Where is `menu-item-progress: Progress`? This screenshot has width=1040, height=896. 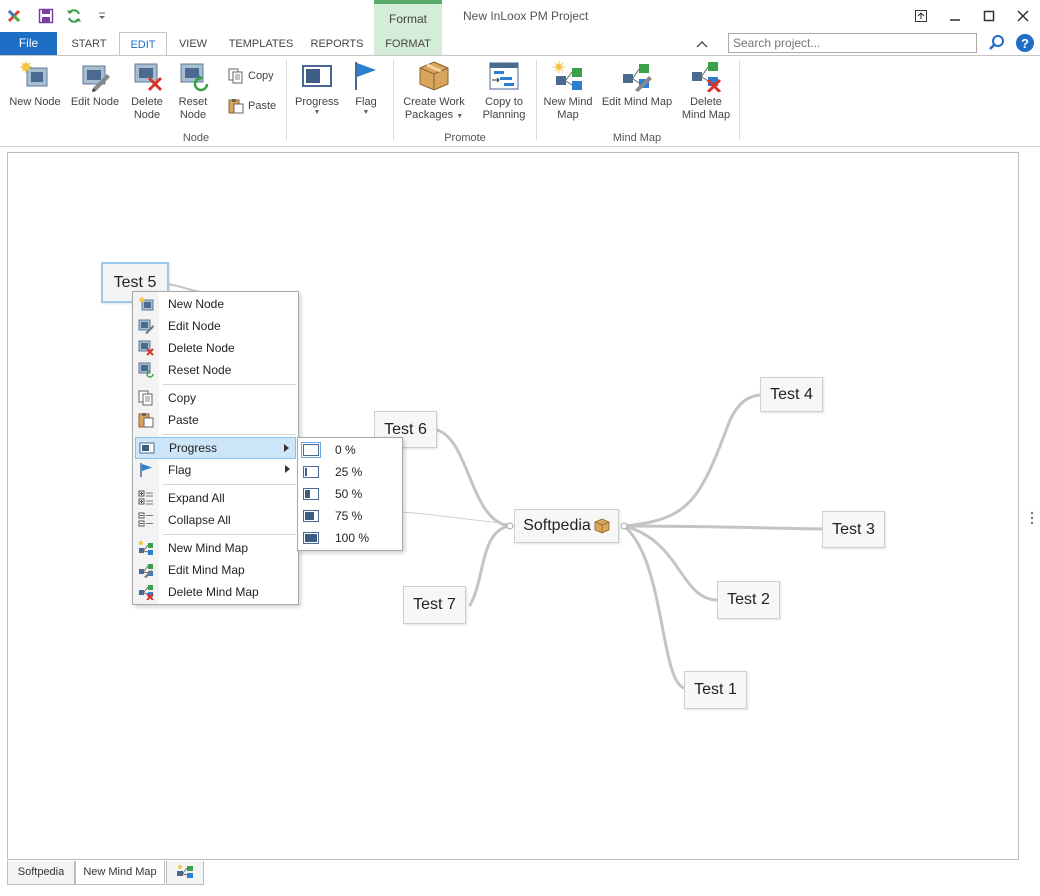 menu-item-progress: Progress is located at coordinates (215, 448).